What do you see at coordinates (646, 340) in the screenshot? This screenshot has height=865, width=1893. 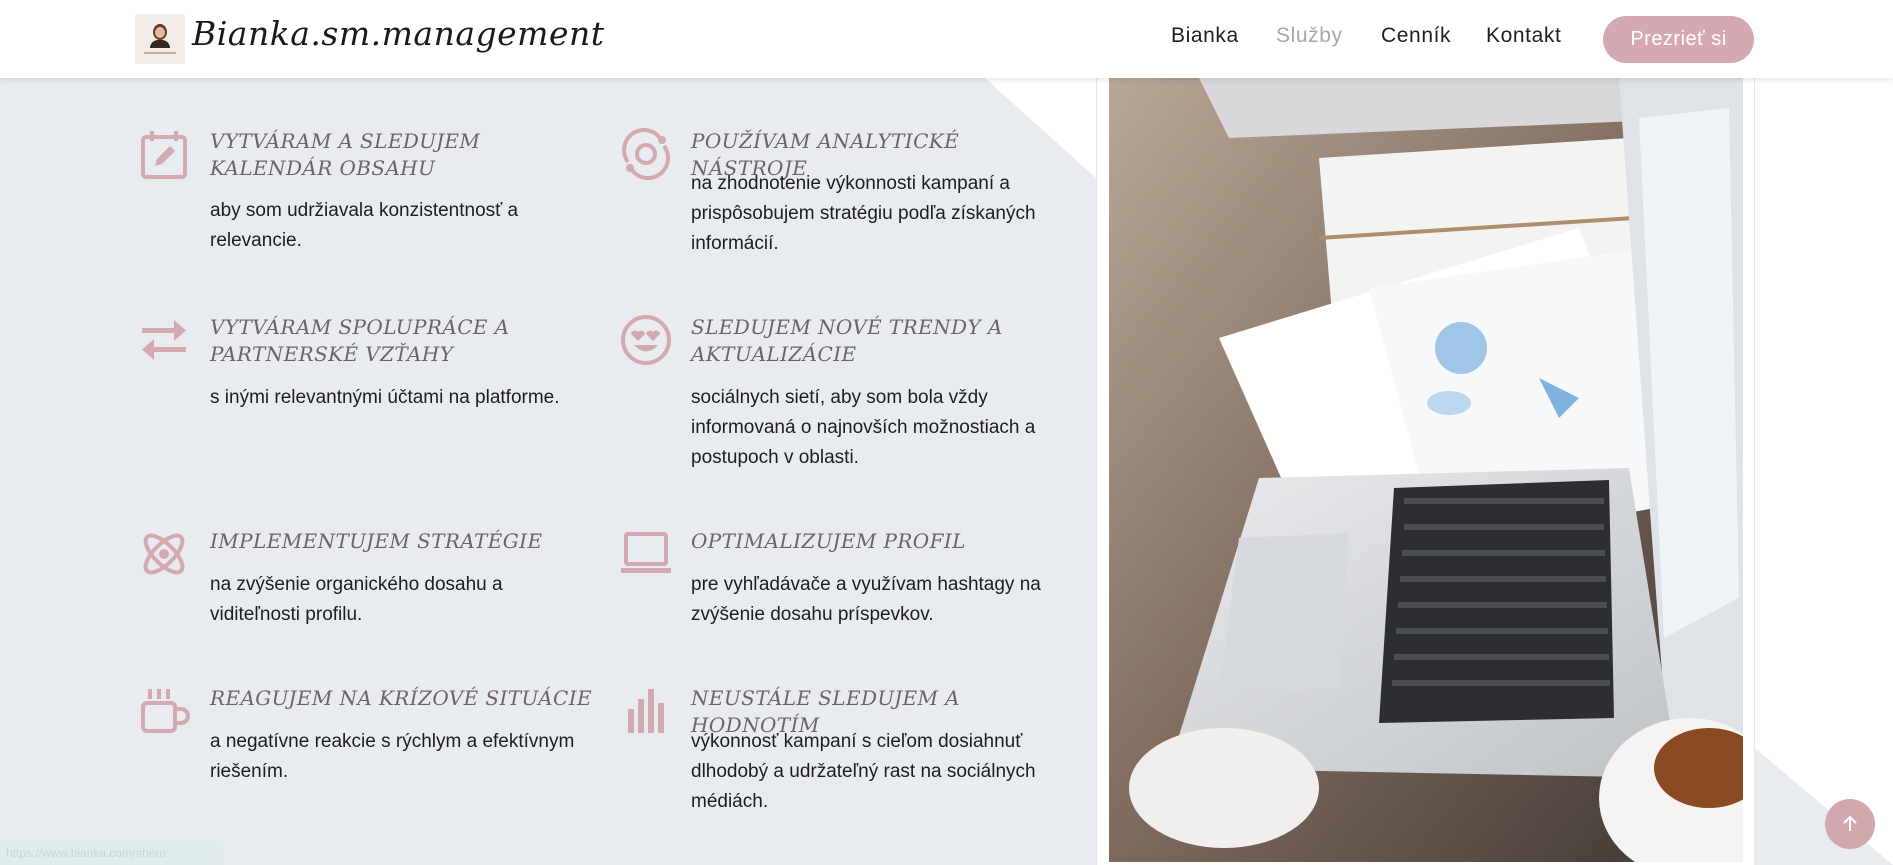 I see `heart-eyes-smiley-icon` at bounding box center [646, 340].